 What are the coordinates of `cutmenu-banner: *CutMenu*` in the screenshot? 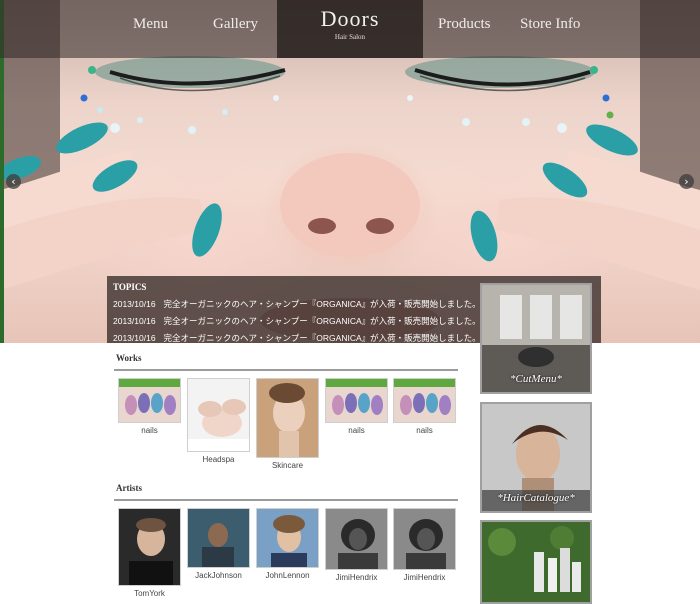 It's located at (536, 338).